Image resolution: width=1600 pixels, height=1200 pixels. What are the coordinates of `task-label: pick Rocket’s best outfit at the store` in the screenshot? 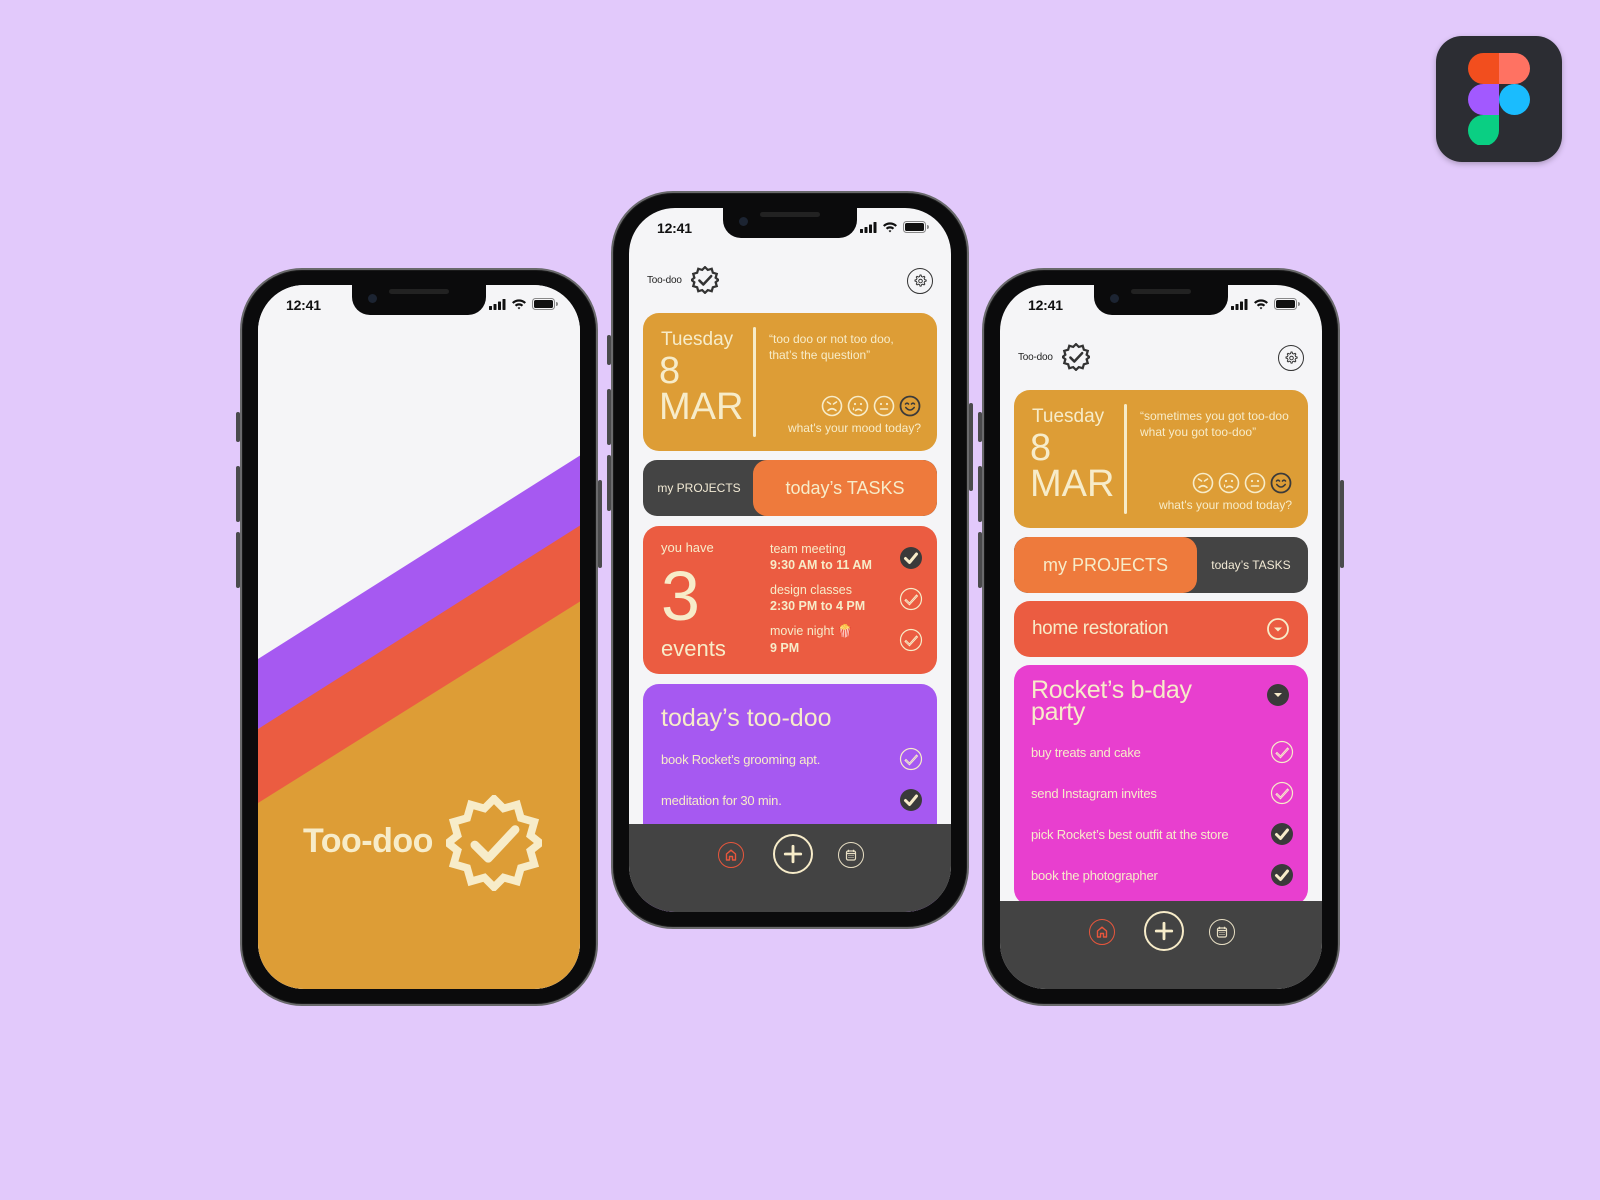 It's located at (1130, 834).